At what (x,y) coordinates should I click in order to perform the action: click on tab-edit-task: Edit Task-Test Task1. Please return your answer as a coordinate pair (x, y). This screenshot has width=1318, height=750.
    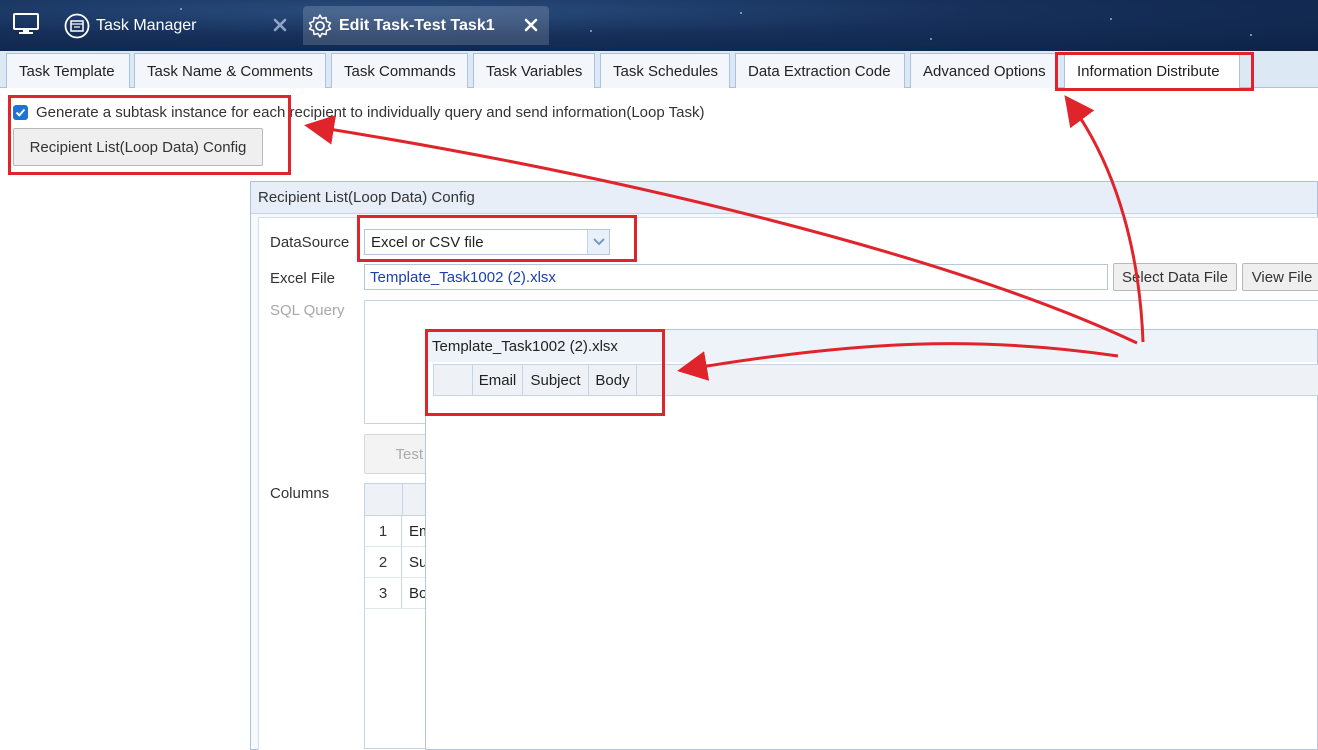
    Looking at the image, I should click on (426, 25).